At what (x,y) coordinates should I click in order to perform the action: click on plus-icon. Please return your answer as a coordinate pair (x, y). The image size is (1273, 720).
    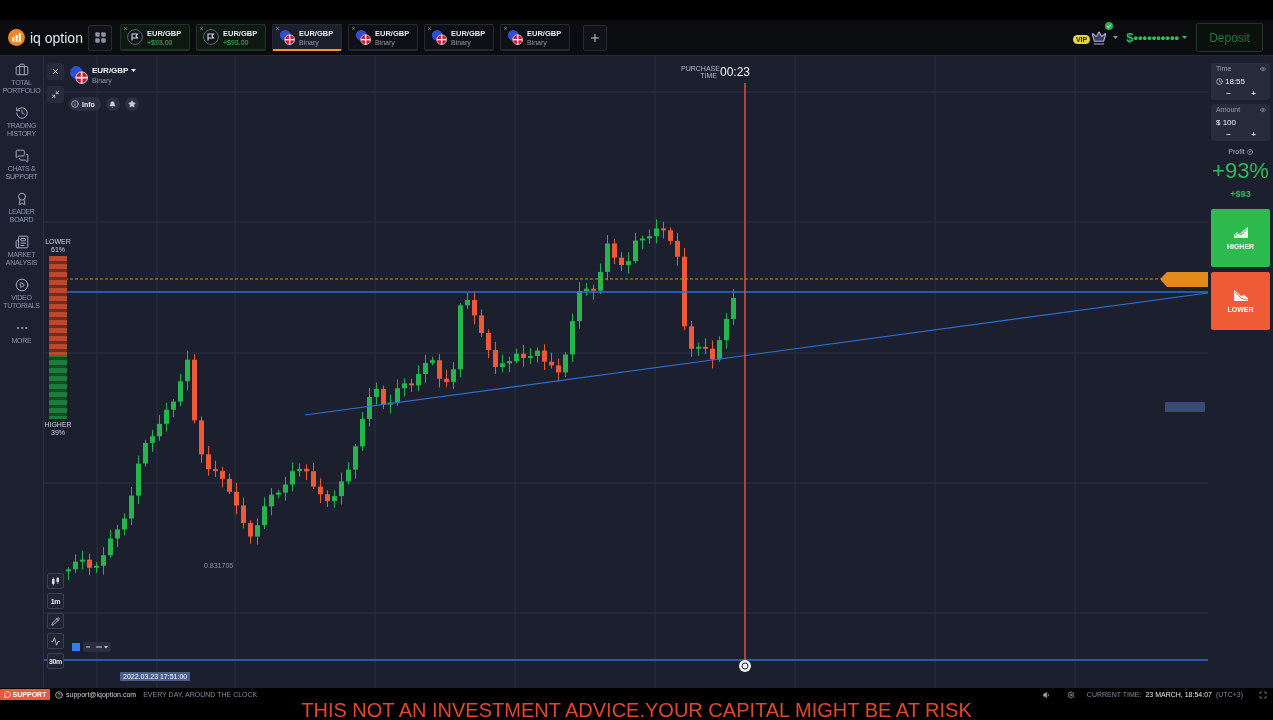
    Looking at the image, I should click on (595, 37).